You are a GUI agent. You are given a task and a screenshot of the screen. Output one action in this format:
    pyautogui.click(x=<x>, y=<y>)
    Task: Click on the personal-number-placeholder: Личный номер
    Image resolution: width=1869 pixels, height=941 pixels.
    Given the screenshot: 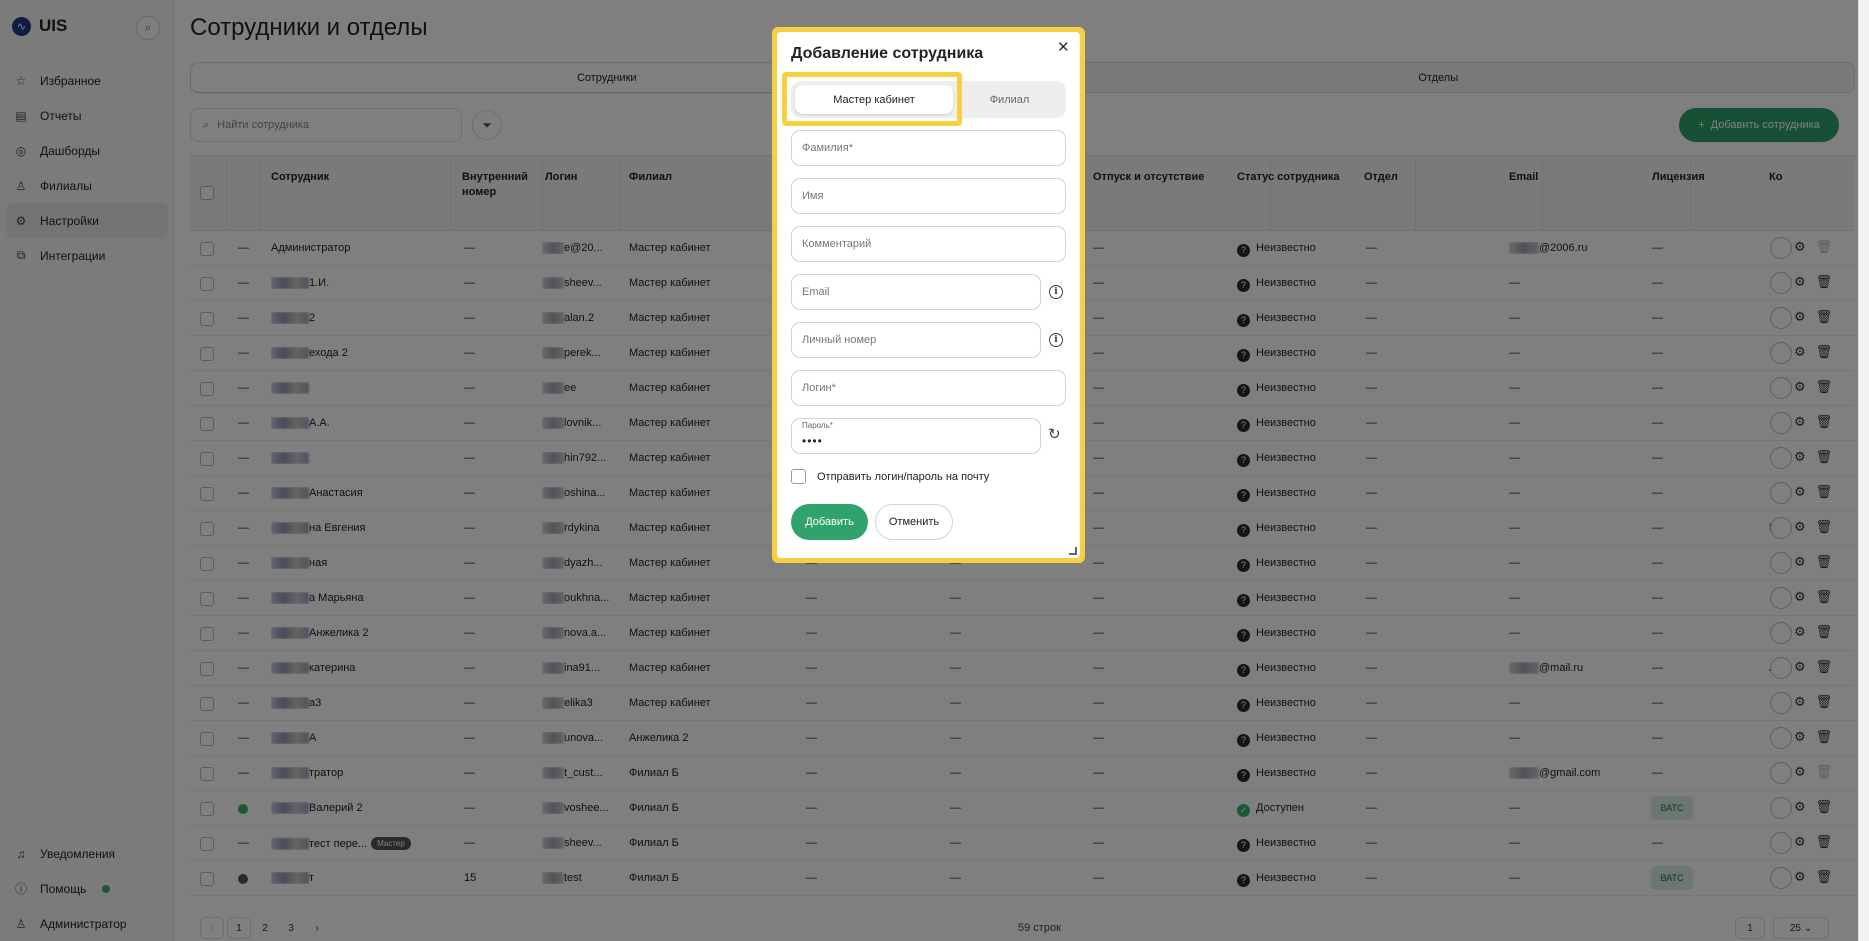 What is the action you would take?
    pyautogui.click(x=839, y=340)
    